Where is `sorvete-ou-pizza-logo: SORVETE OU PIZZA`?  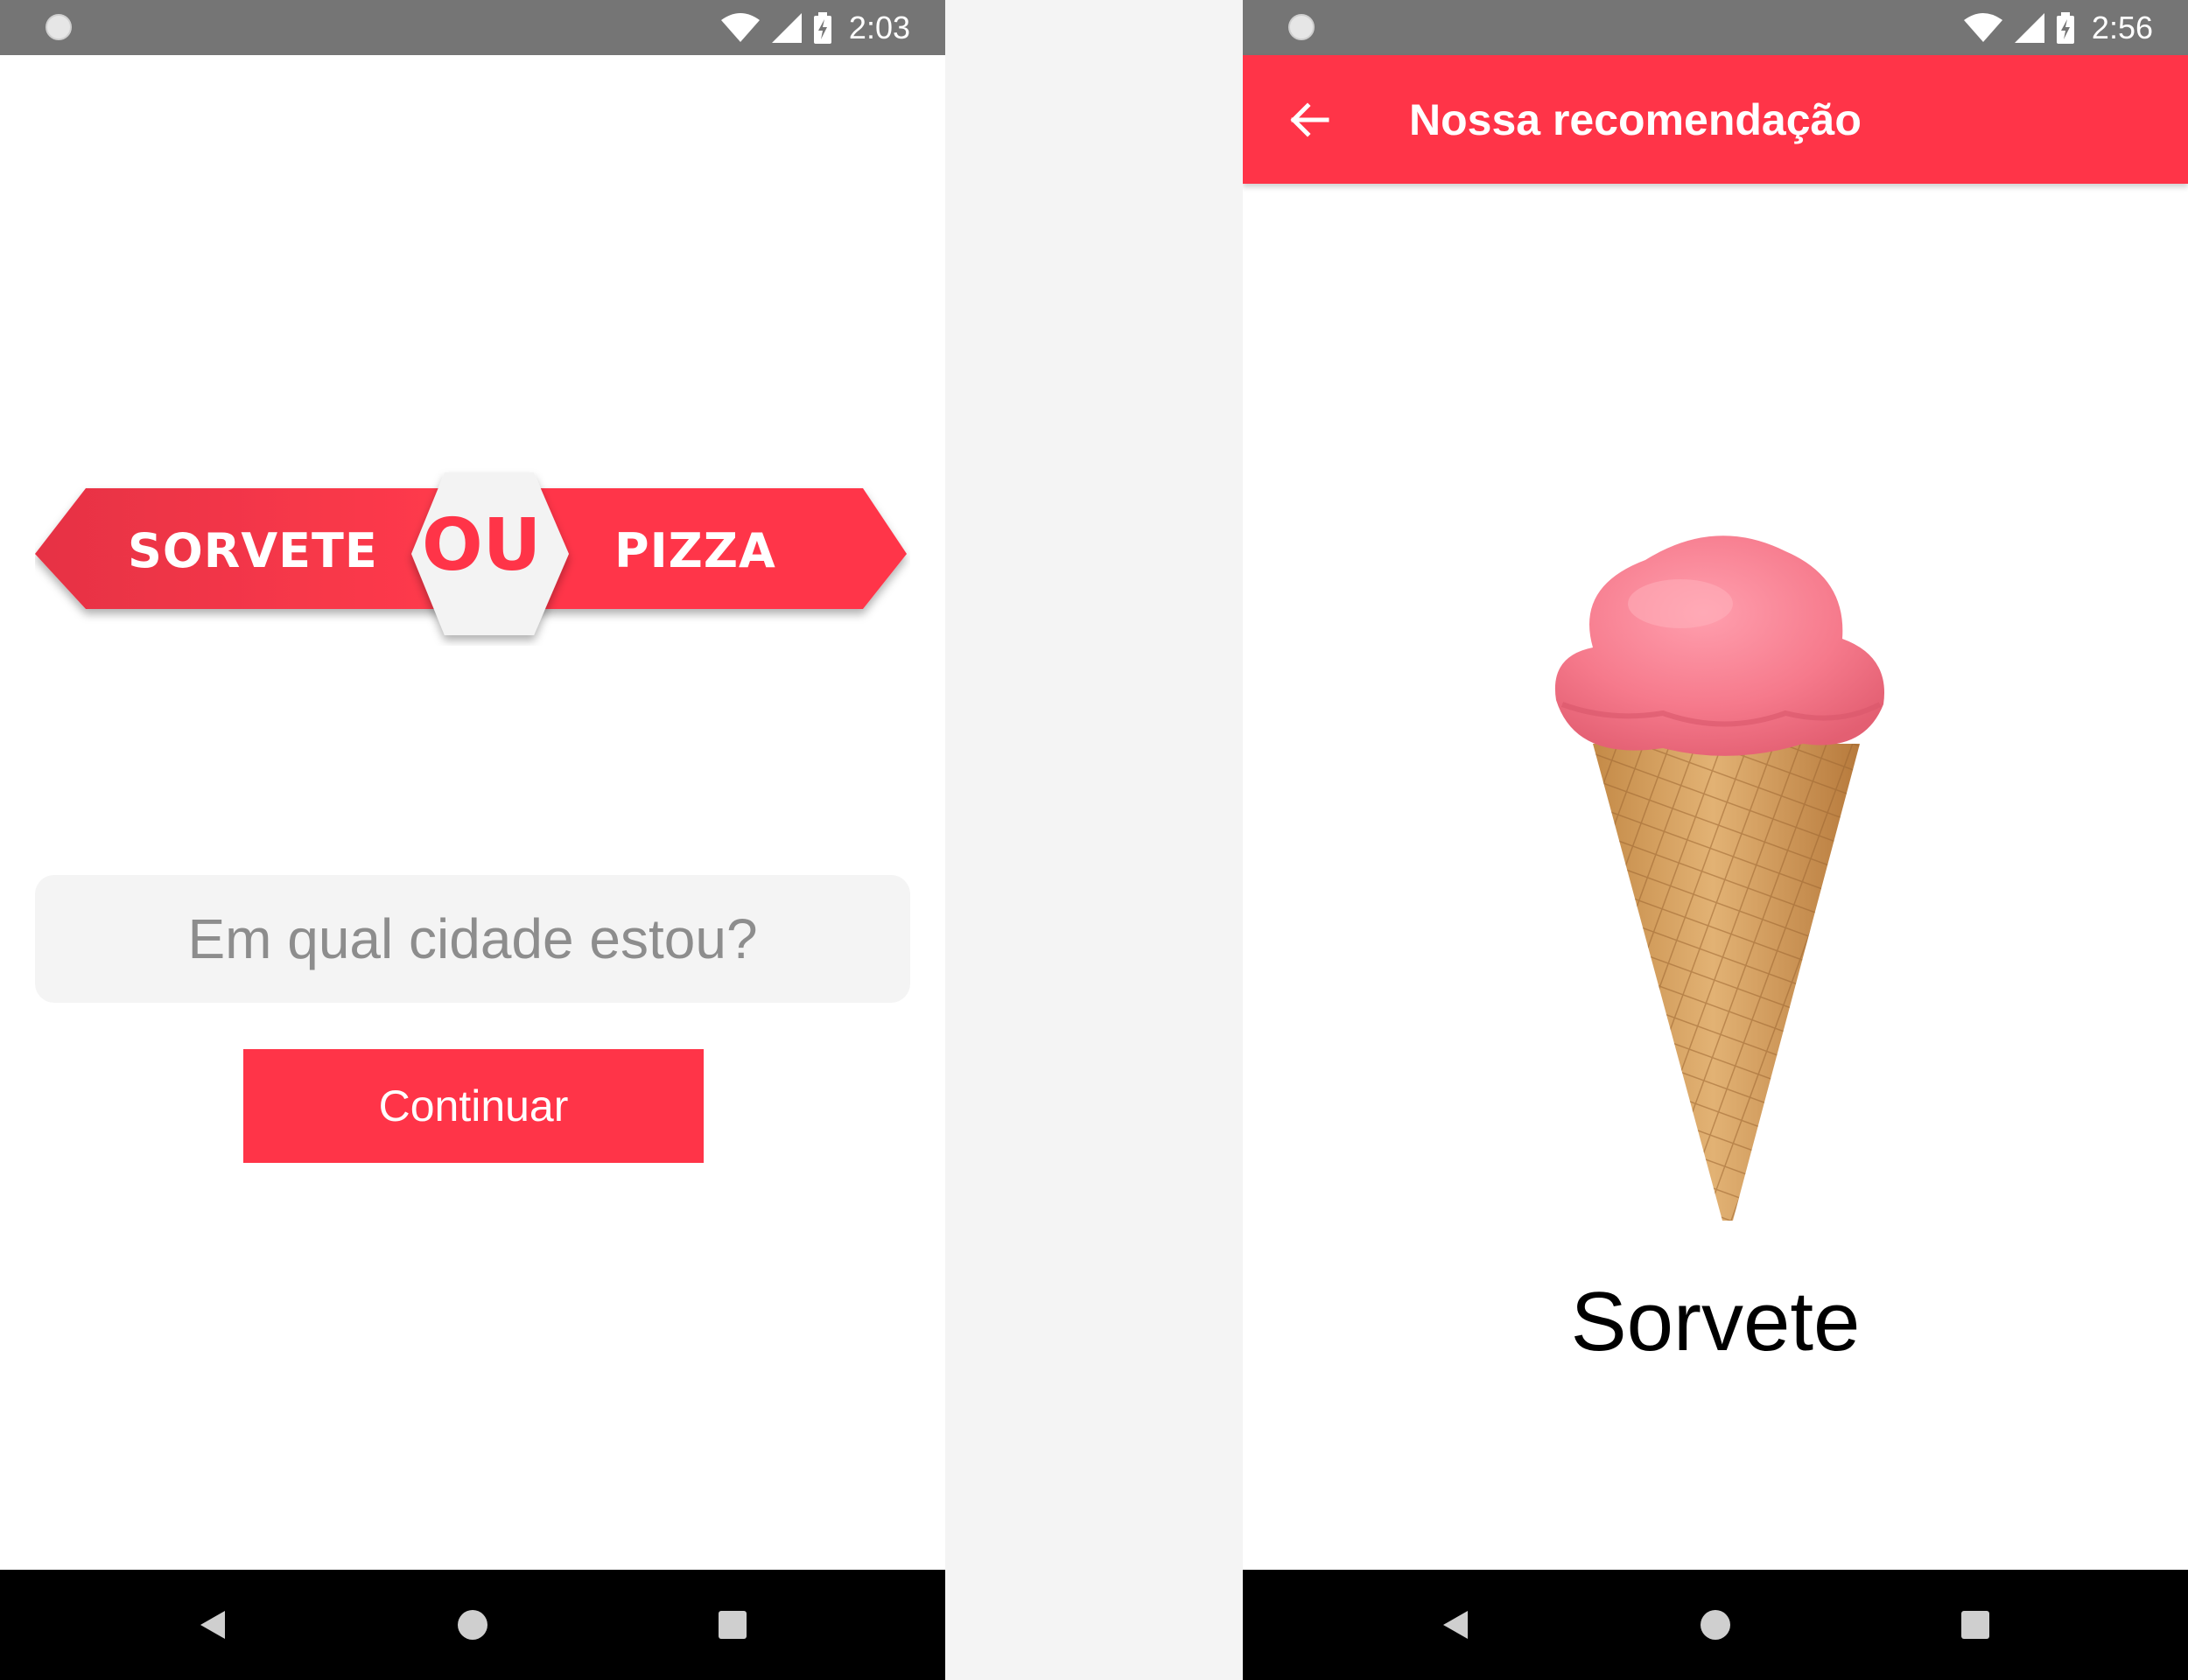 sorvete-ou-pizza-logo: SORVETE OU PIZZA is located at coordinates (472, 554).